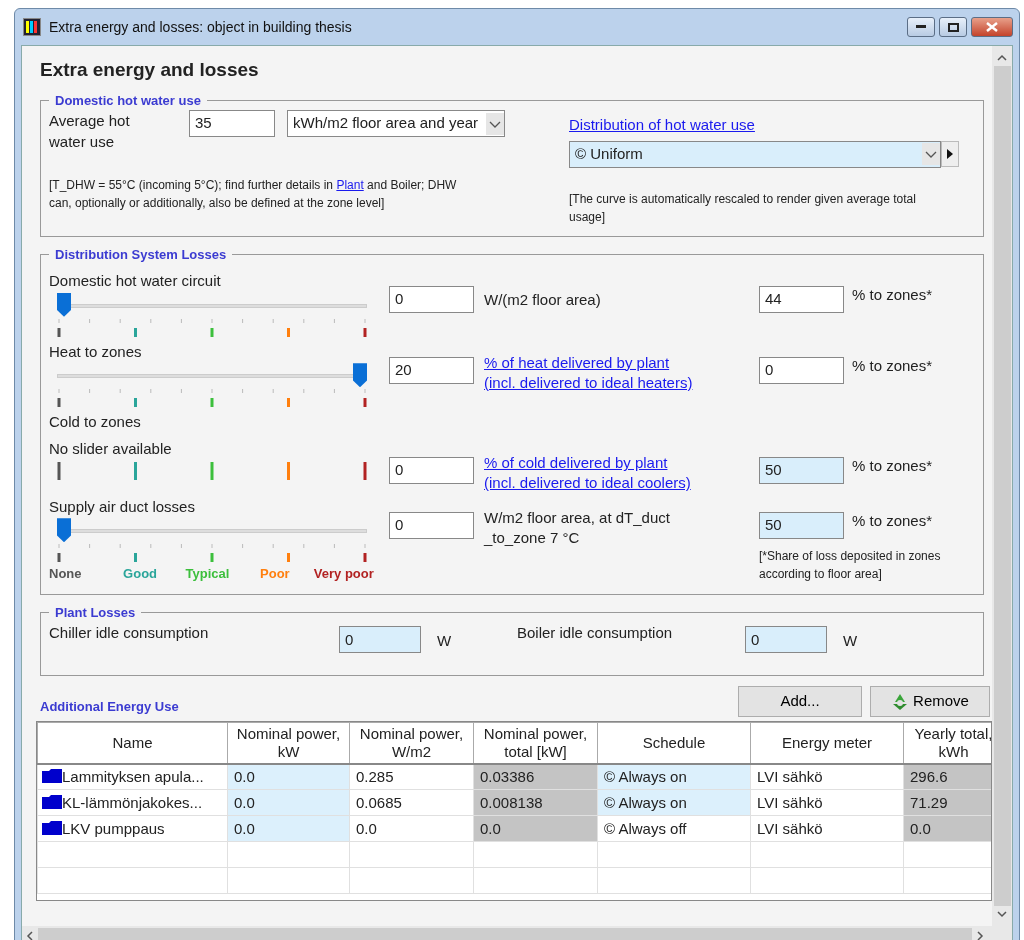 The height and width of the screenshot is (940, 1024). Describe the element at coordinates (343, 574) in the screenshot. I see `scale-label: Very poor` at that location.